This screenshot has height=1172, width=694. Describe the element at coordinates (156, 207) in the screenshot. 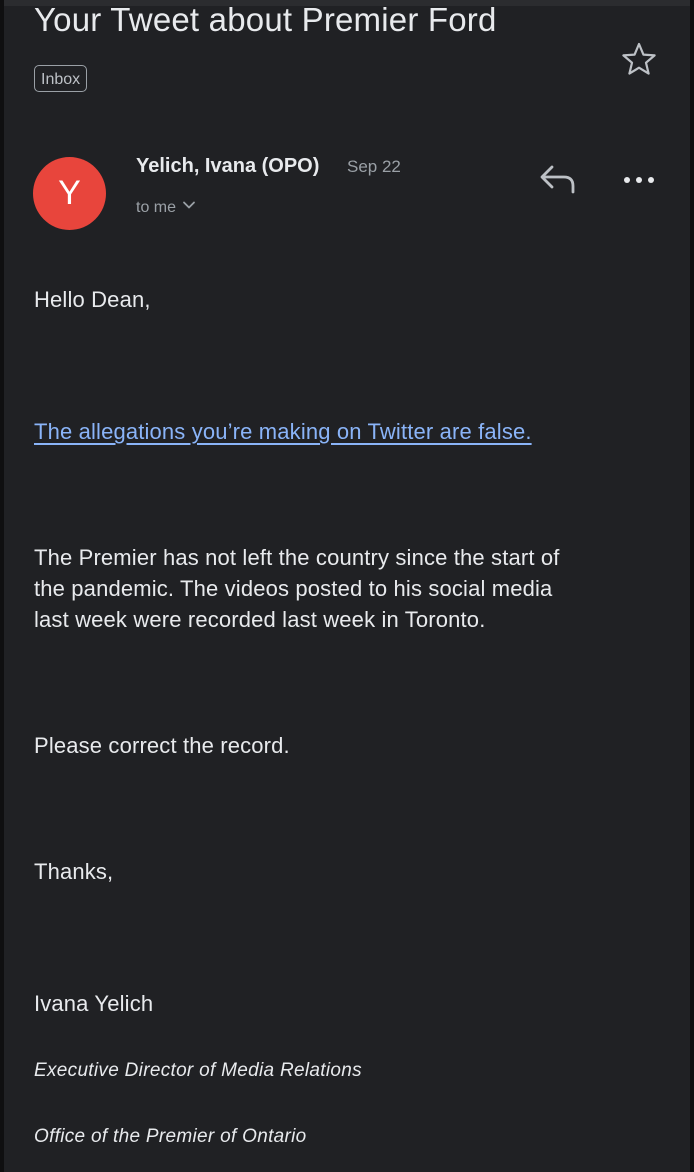

I see `recipient-label: to me` at that location.